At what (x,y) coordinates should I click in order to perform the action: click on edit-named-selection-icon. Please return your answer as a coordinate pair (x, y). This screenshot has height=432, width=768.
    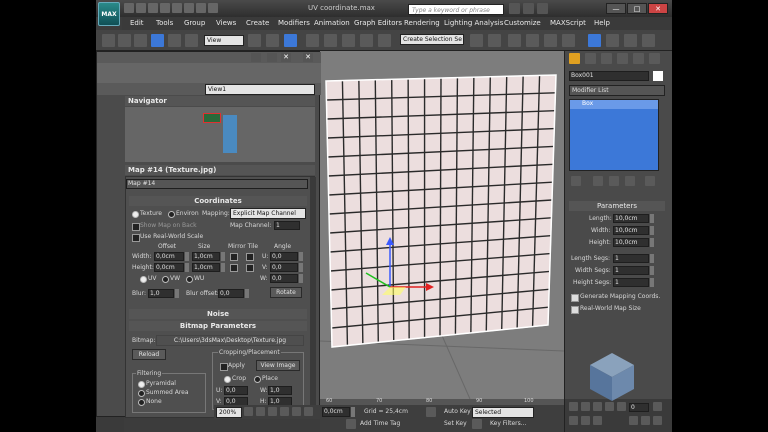
    Looking at the image, I should click on (384, 40).